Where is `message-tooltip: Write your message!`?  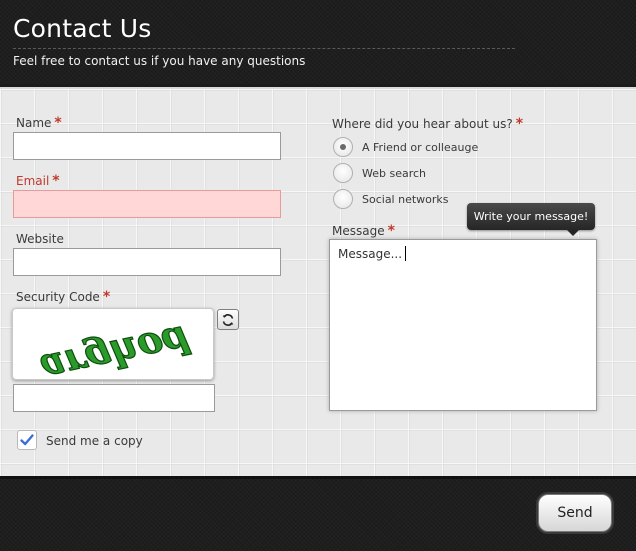 message-tooltip: Write your message! is located at coordinates (531, 219).